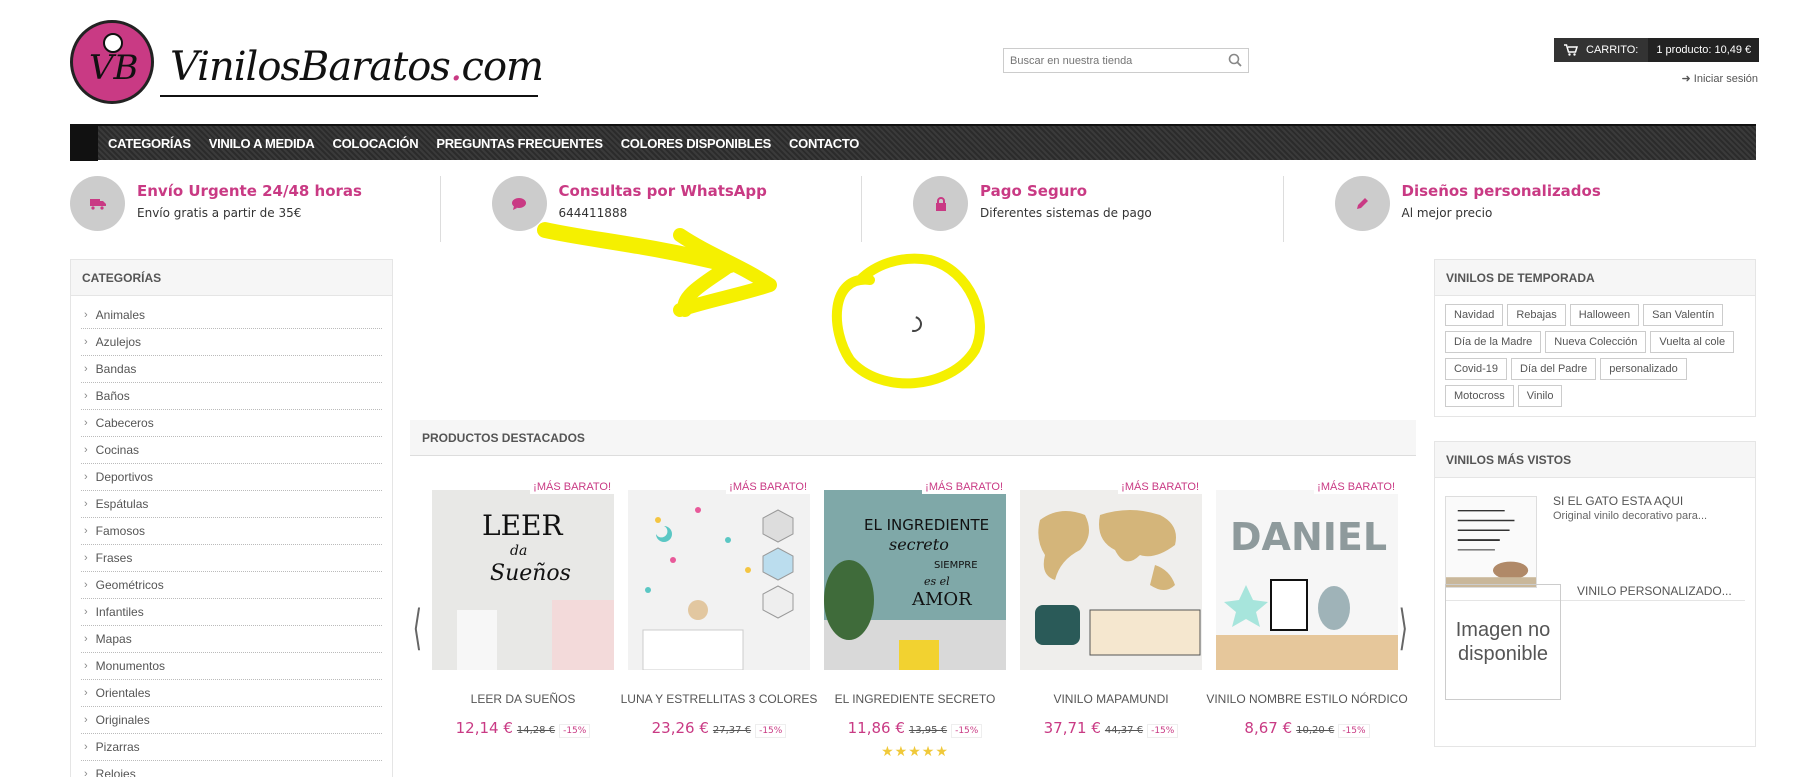 This screenshot has height=777, width=1796. I want to click on season-tag: Nueva Colección, so click(1596, 342).